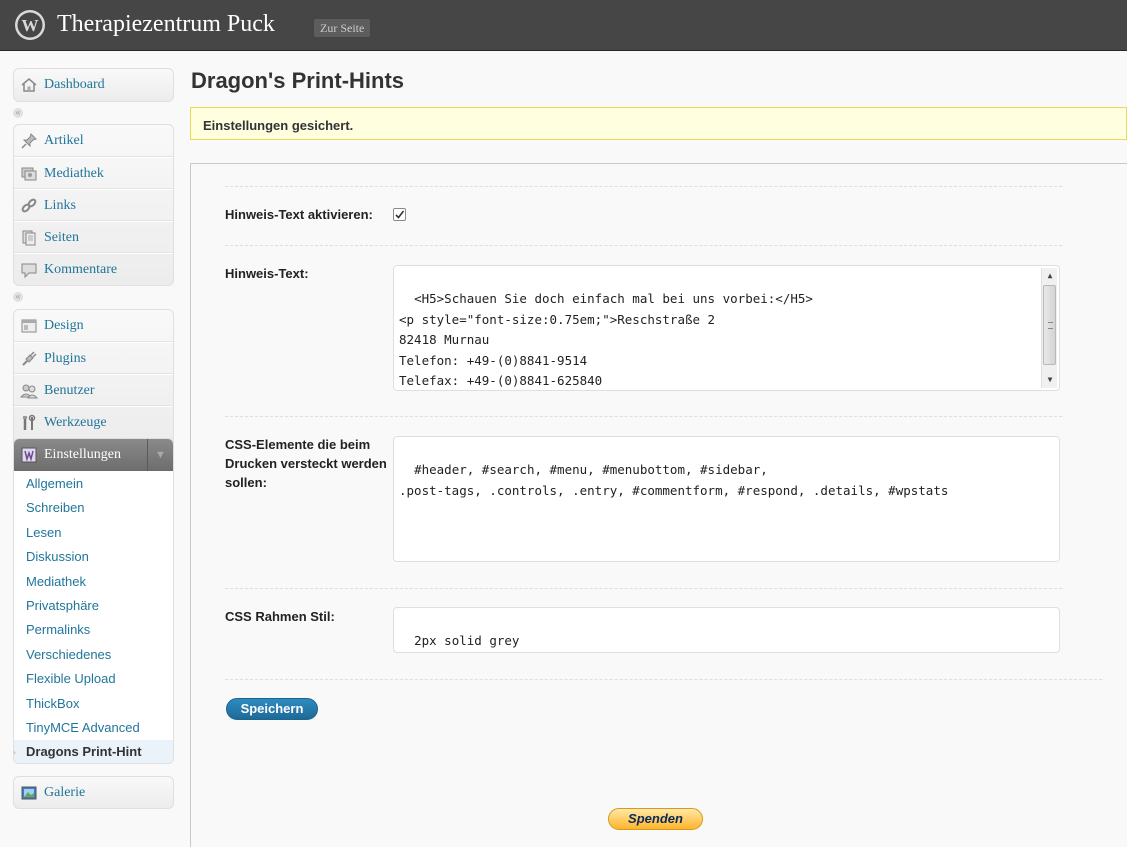 The image size is (1127, 847). Describe the element at coordinates (93, 237) in the screenshot. I see `sidebar-item-seiten: Seiten` at that location.